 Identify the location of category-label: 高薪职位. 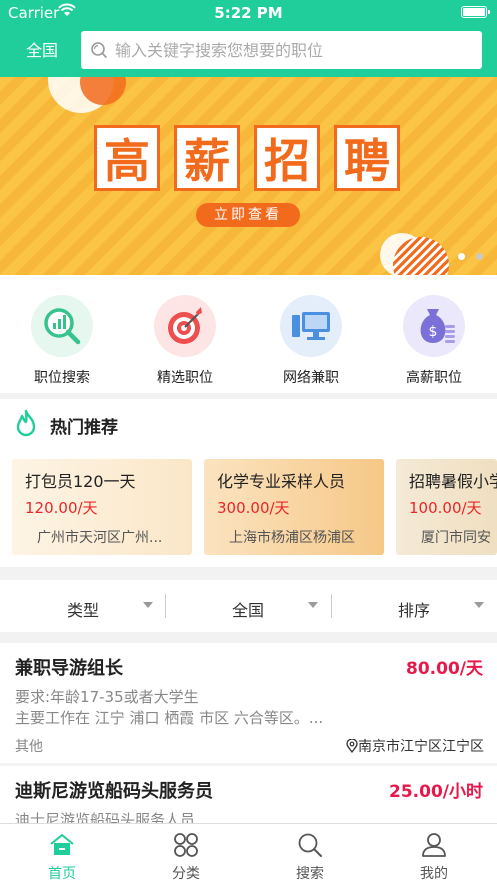
(434, 378).